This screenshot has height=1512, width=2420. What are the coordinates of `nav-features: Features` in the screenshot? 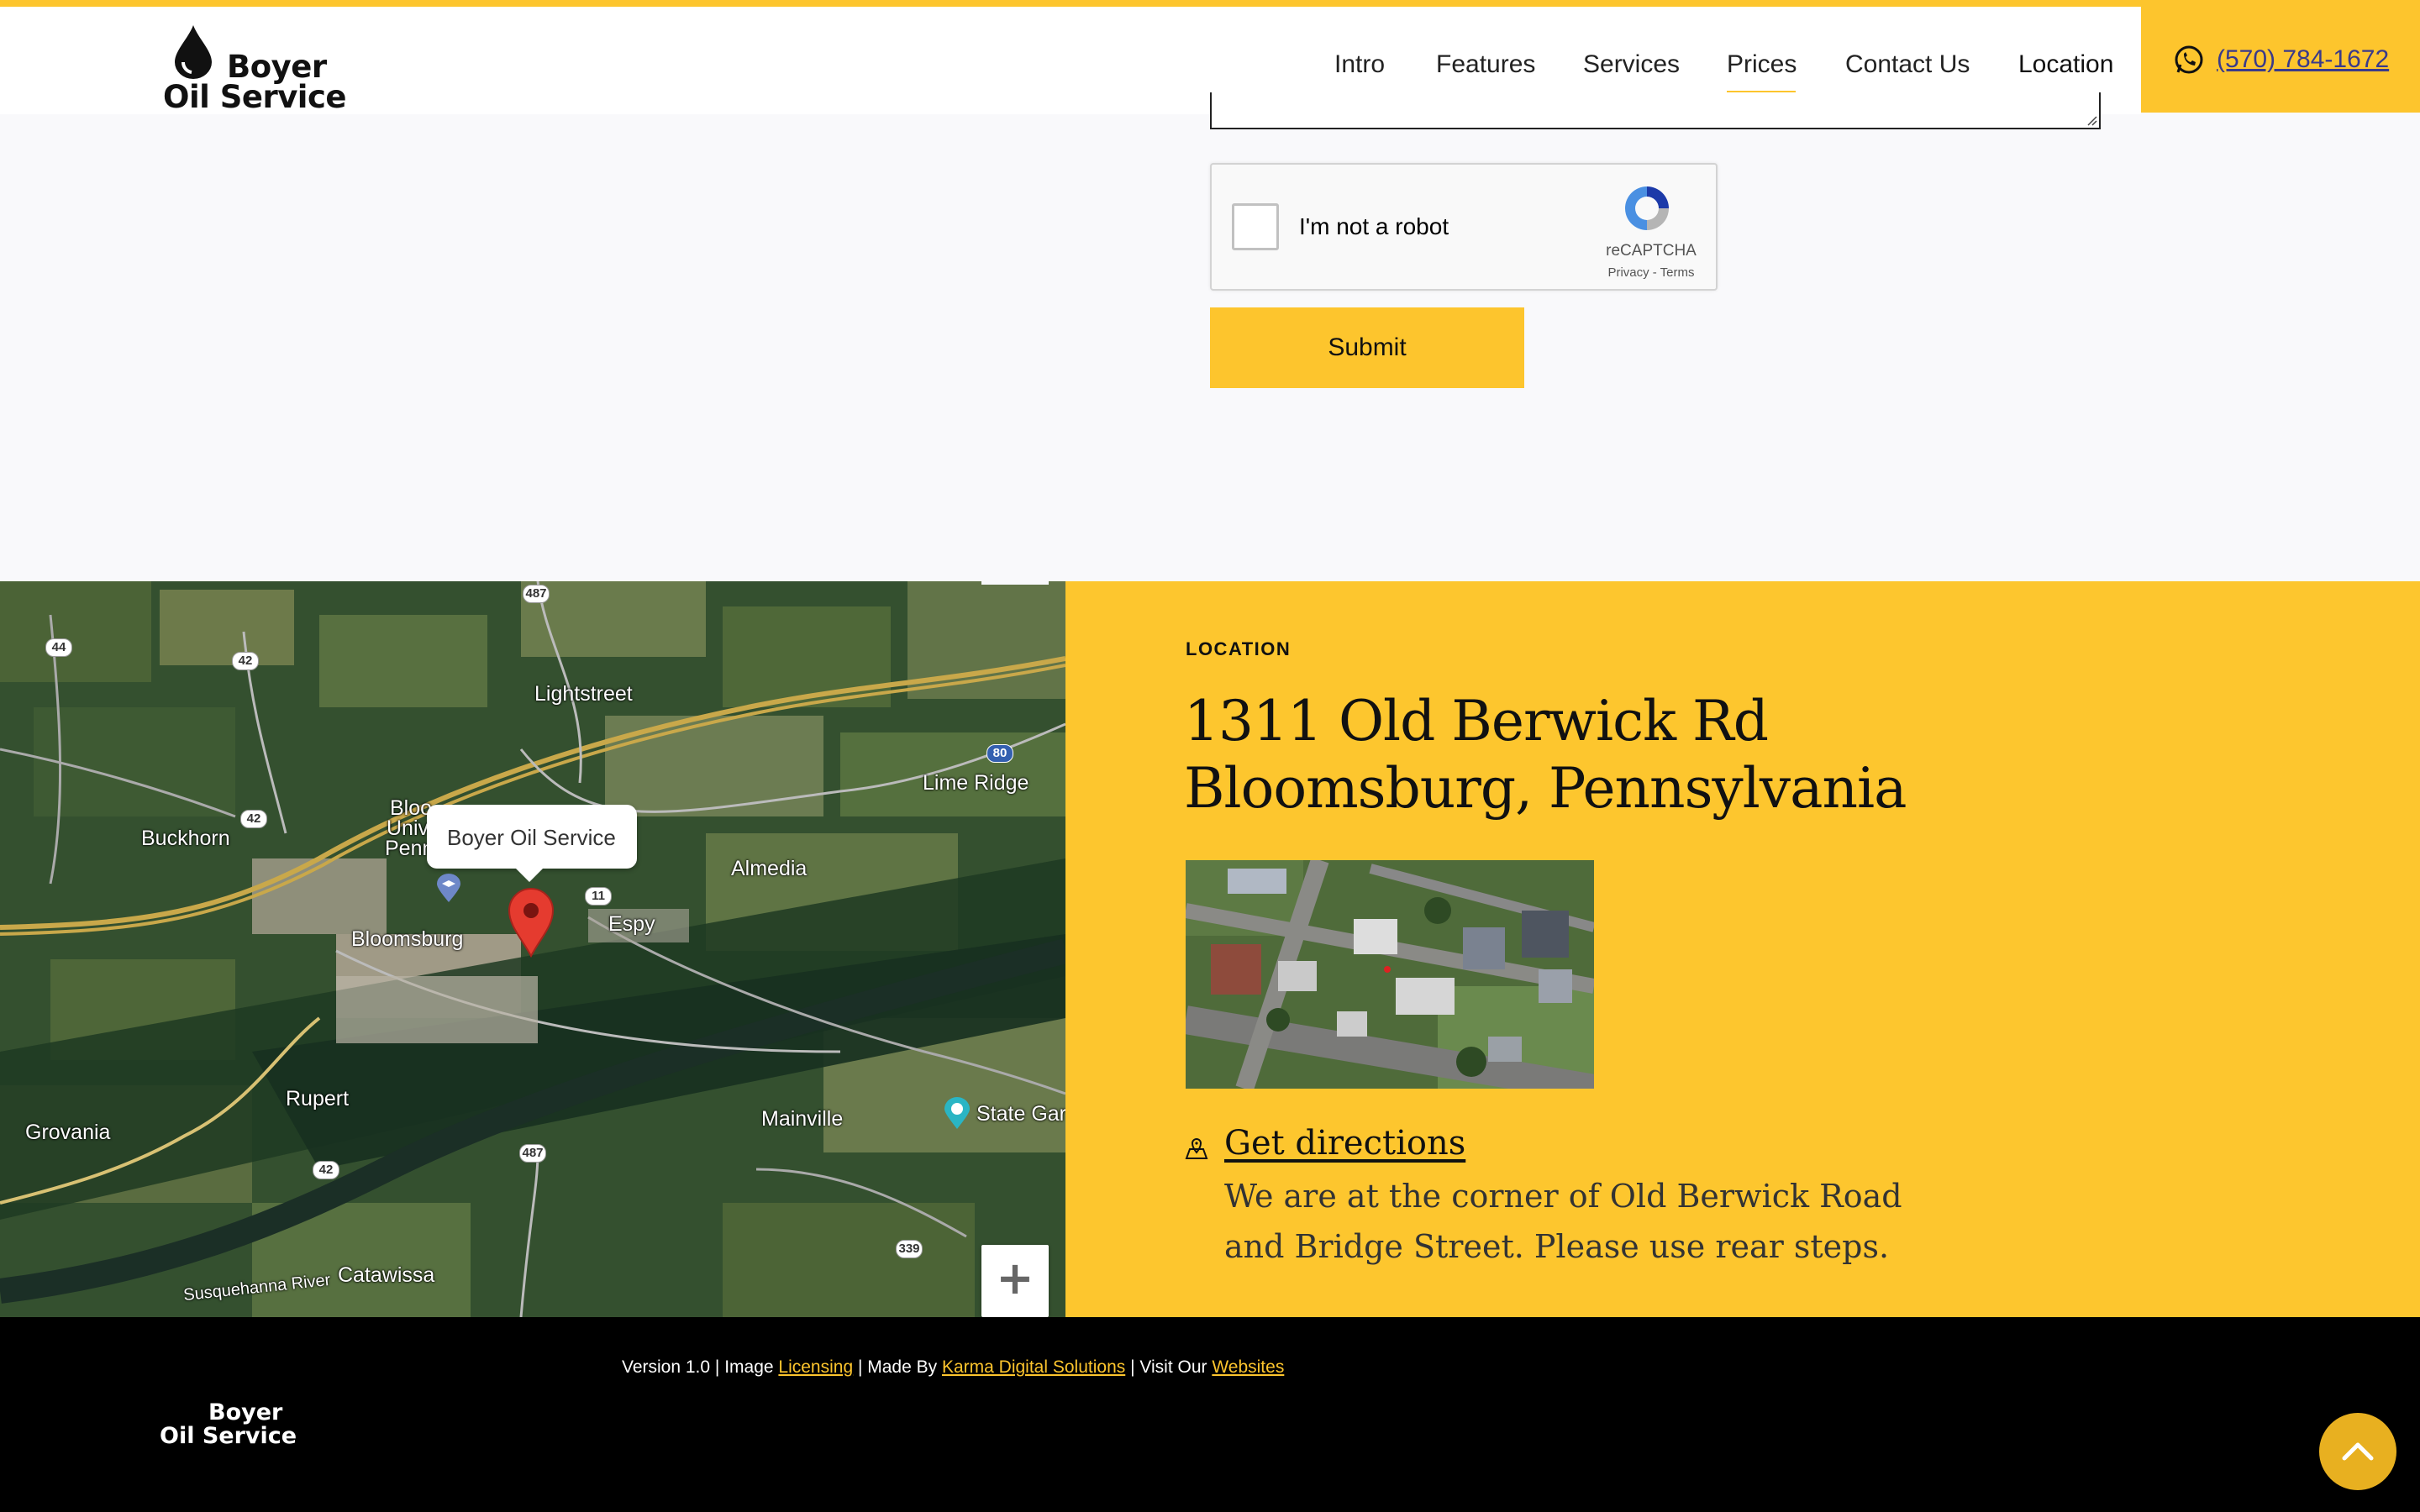 It's located at (1485, 64).